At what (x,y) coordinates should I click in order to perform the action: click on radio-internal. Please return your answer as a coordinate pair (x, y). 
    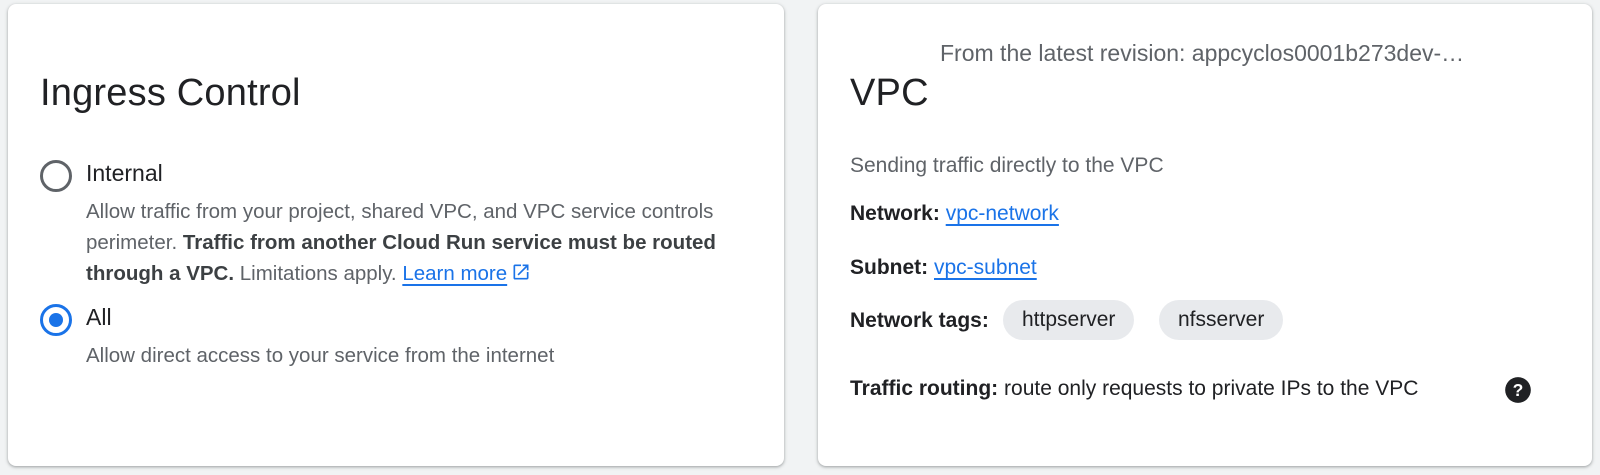
    Looking at the image, I should click on (56, 176).